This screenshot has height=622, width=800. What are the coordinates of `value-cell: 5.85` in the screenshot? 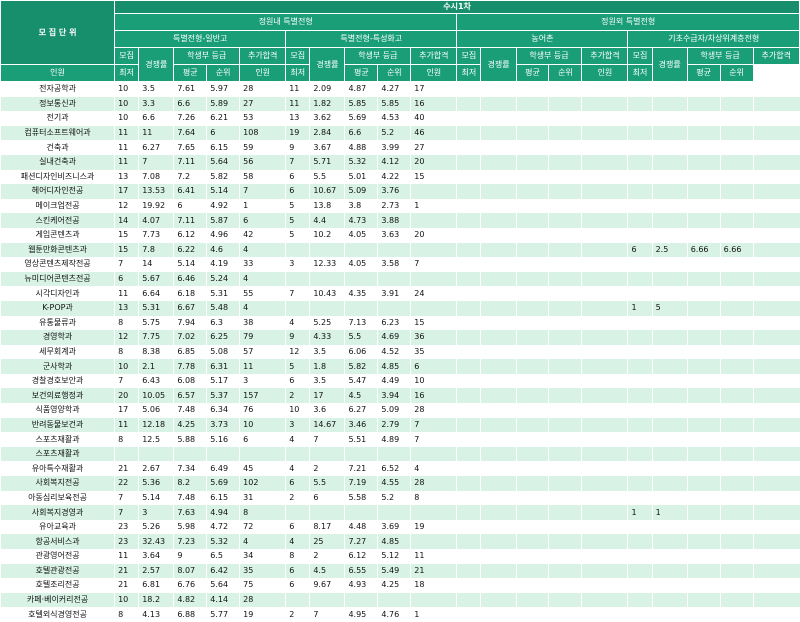 It's located at (394, 104).